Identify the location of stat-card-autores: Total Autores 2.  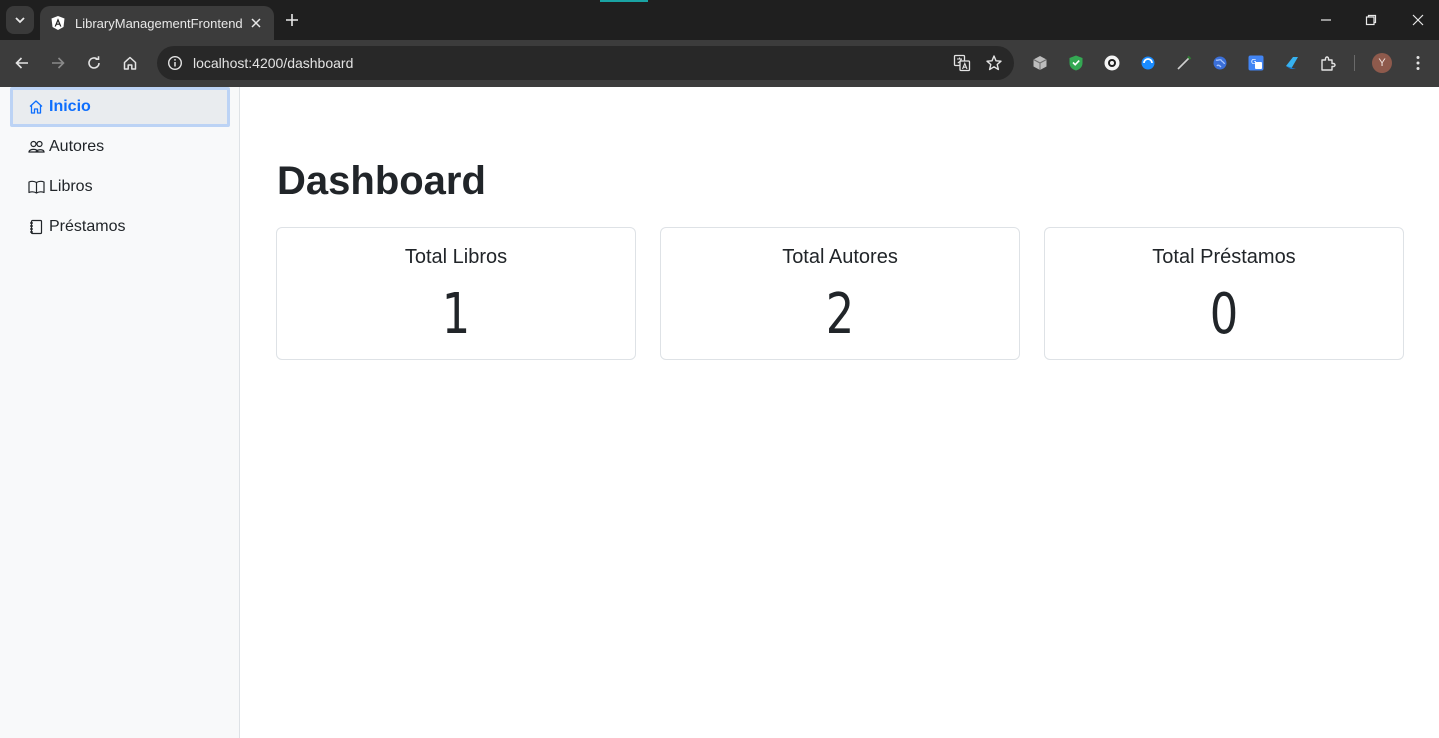
(840, 293).